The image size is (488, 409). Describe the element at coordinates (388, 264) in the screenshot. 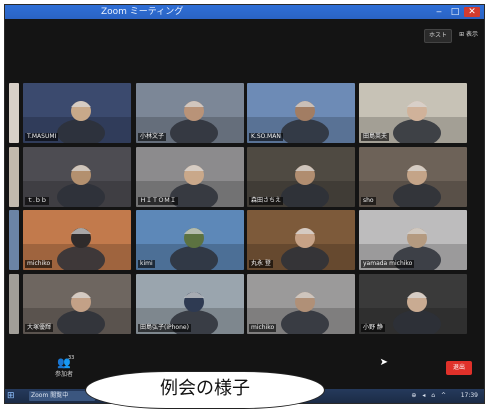

I see `participant-name: yamada michiko` at that location.